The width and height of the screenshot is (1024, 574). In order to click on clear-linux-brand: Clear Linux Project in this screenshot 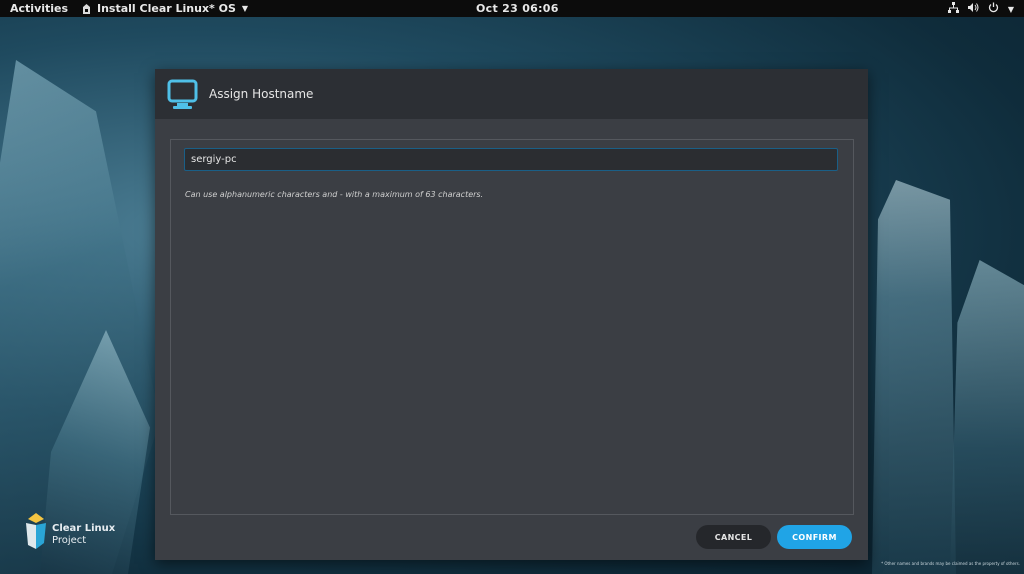, I will do `click(69, 535)`.